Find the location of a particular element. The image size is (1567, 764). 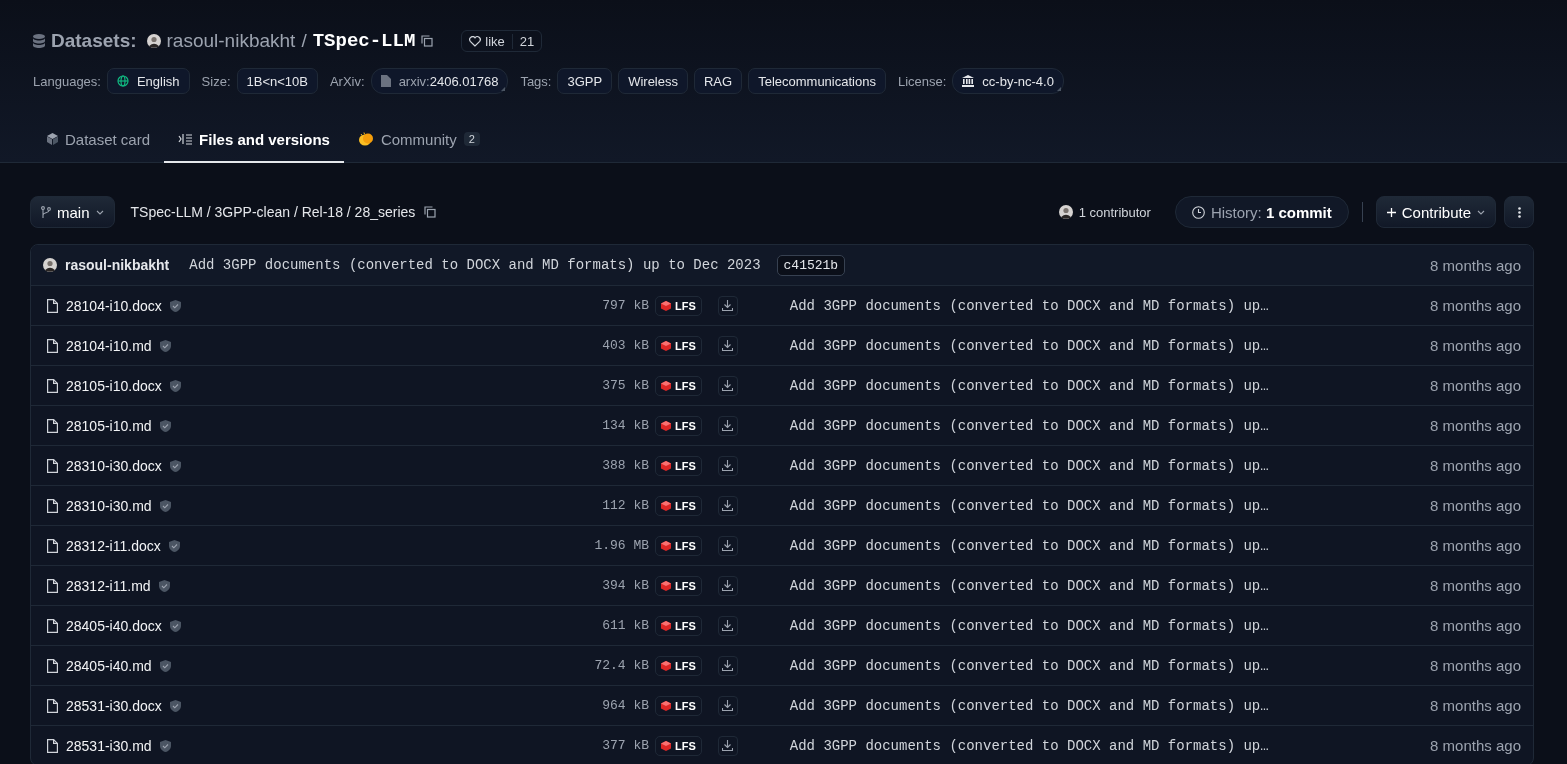

section-title: Datasets: is located at coordinates (94, 41).